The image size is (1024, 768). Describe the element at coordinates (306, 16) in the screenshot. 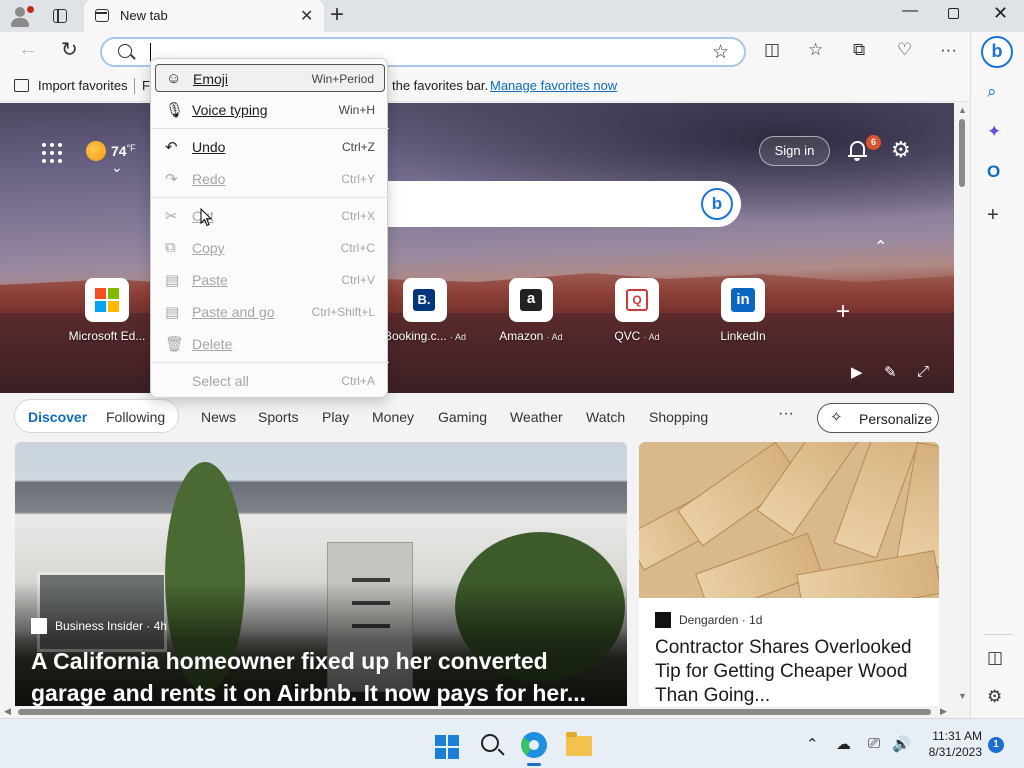

I see `tab-close-icon: ✕` at that location.